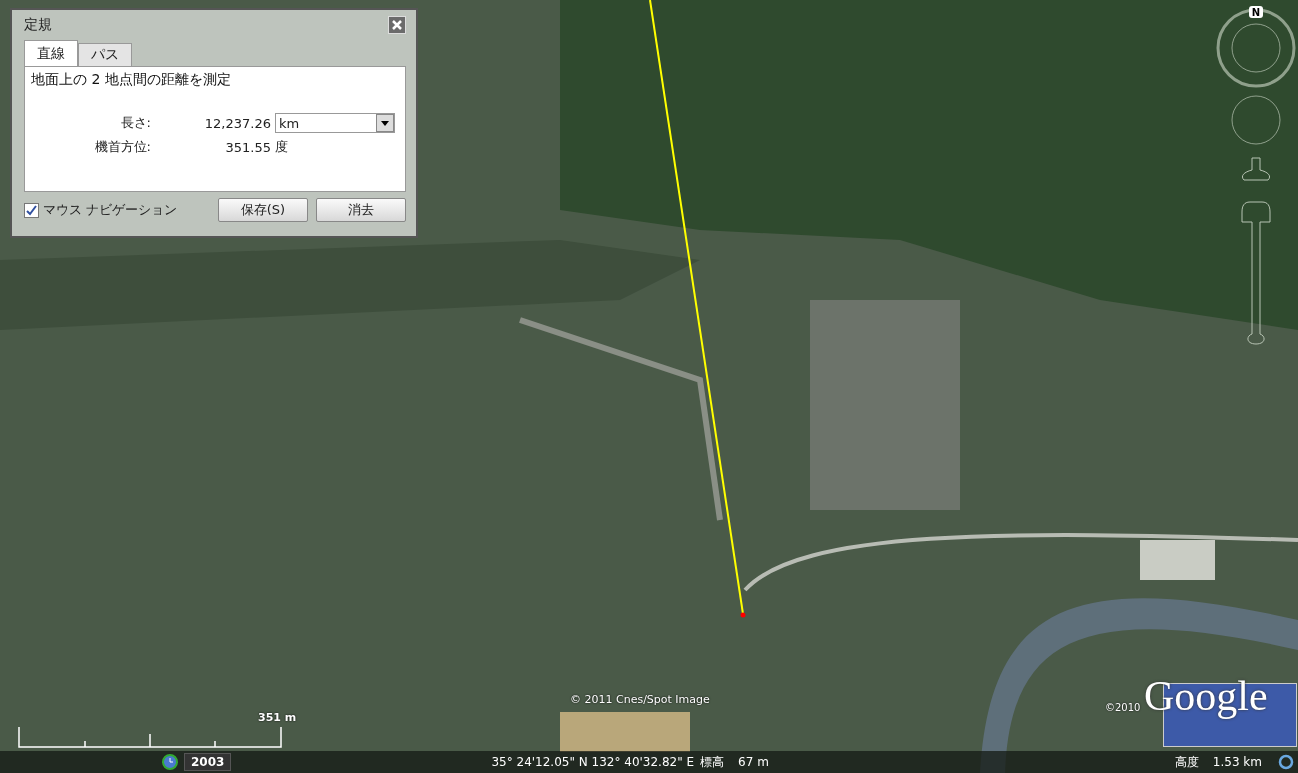 Image resolution: width=1298 pixels, height=773 pixels. What do you see at coordinates (1237, 762) in the screenshot?
I see `altitude-value: 1.53 km` at bounding box center [1237, 762].